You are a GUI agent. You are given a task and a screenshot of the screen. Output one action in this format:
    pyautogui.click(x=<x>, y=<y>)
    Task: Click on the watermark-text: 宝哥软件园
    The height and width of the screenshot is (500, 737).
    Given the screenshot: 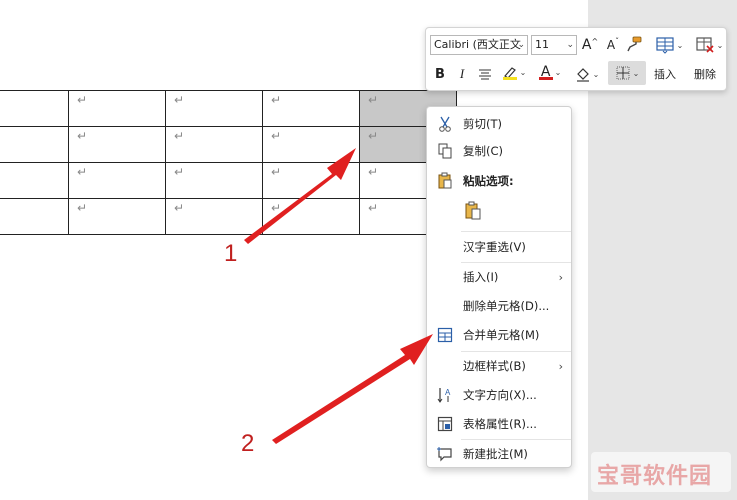 What is the action you would take?
    pyautogui.click(x=655, y=476)
    